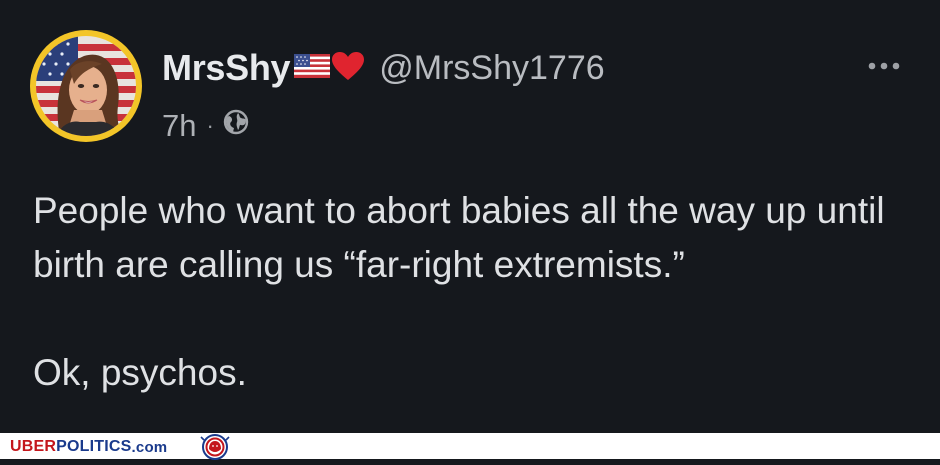 This screenshot has width=940, height=465. I want to click on author-row: MrsShy @MrsShy1776, so click(383, 68).